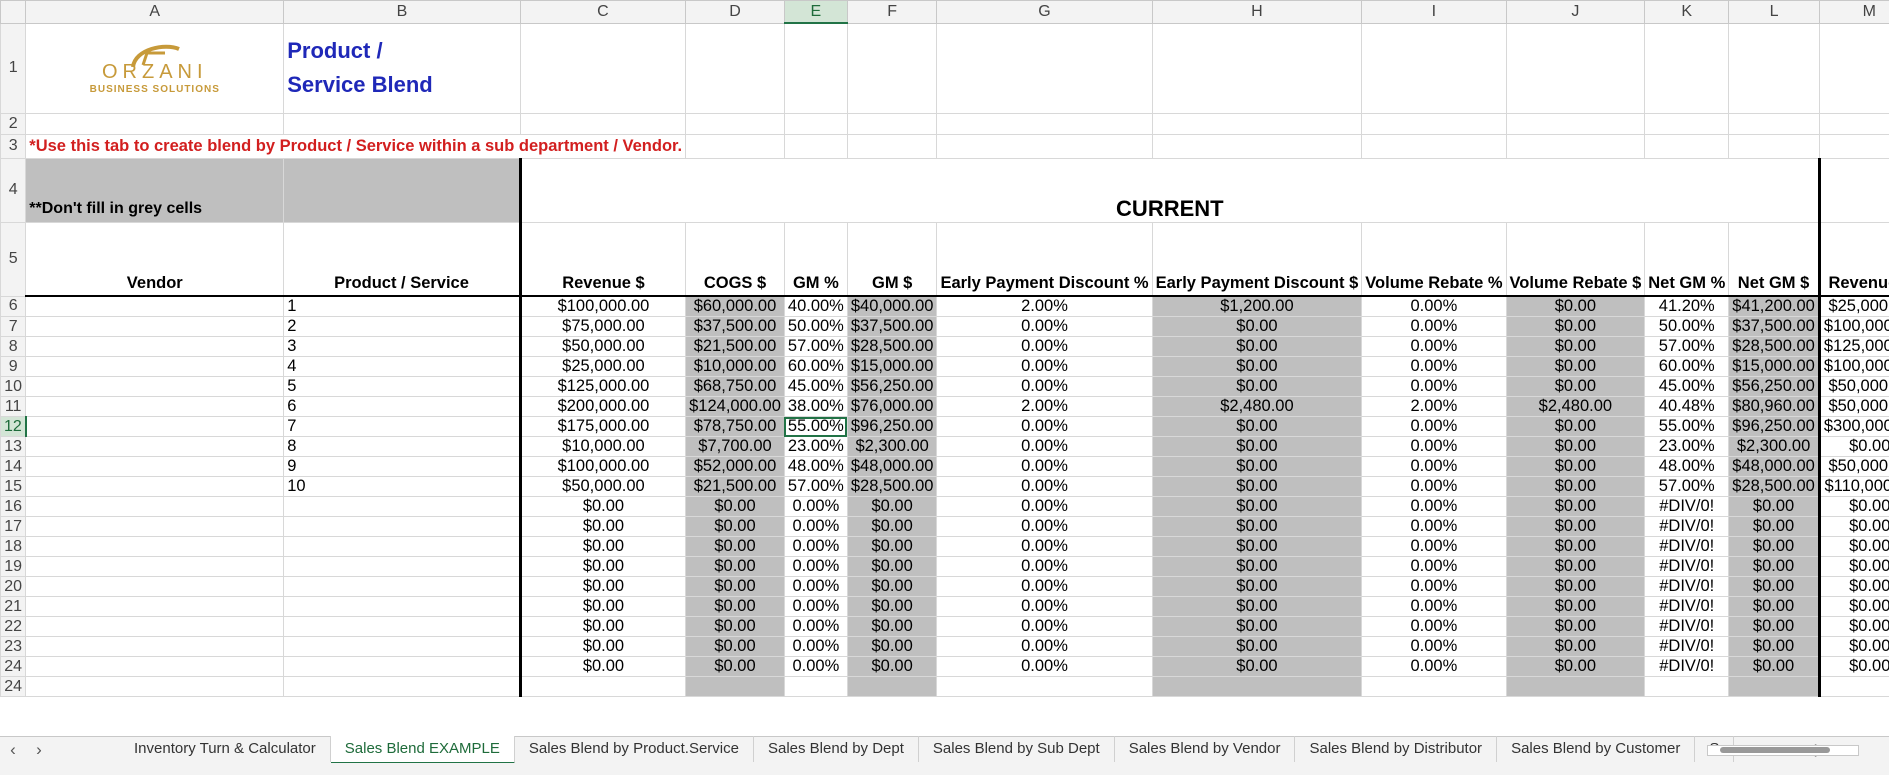 This screenshot has height=775, width=1889. Describe the element at coordinates (602, 306) in the screenshot. I see `cell-c: $100,000.00` at that location.